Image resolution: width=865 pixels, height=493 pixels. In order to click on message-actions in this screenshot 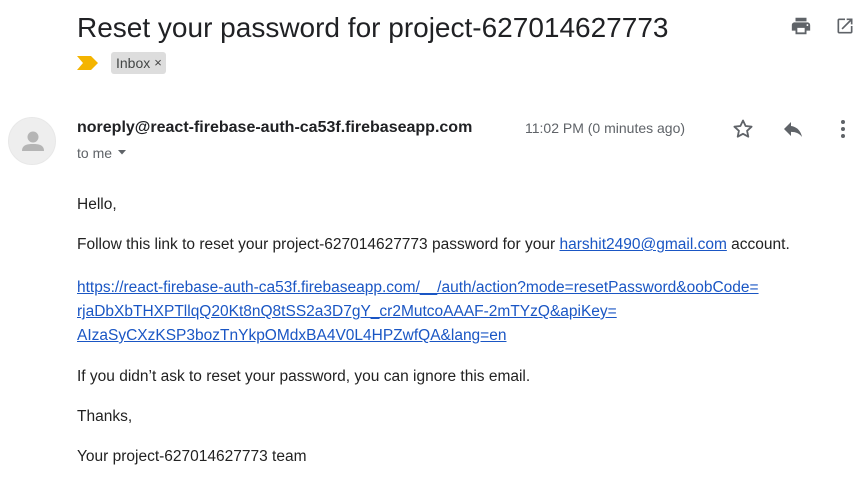, I will do `click(793, 129)`.